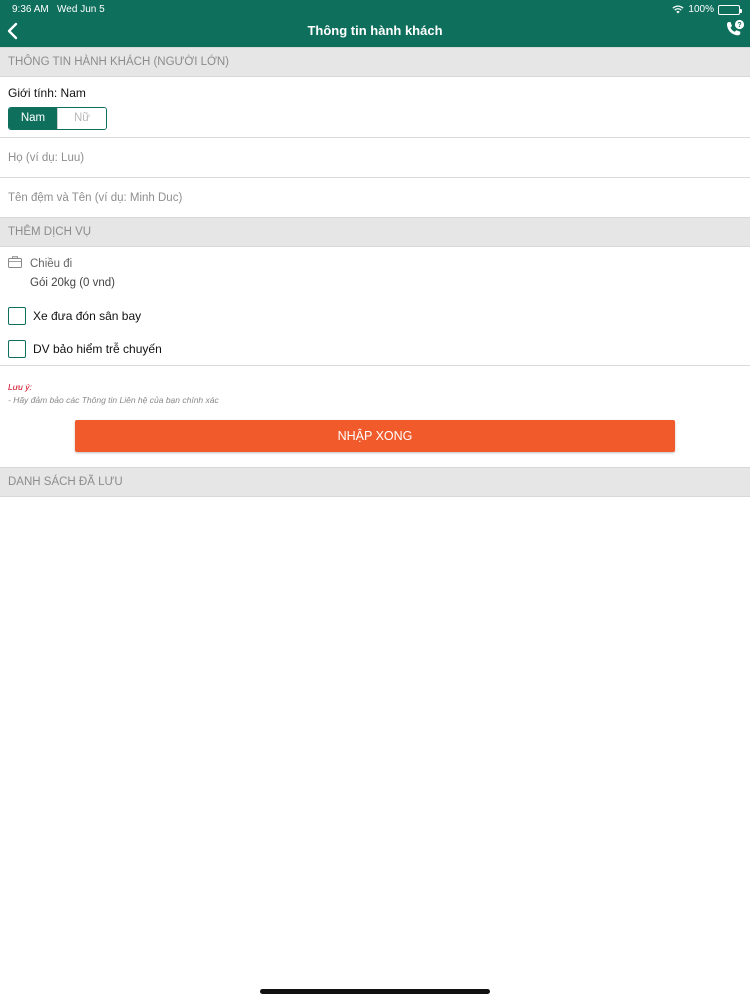 Image resolution: width=750 pixels, height=1000 pixels. Describe the element at coordinates (97, 349) in the screenshot. I see `delay-insurance-label: DV bảo hiểm trễ chuyến` at that location.